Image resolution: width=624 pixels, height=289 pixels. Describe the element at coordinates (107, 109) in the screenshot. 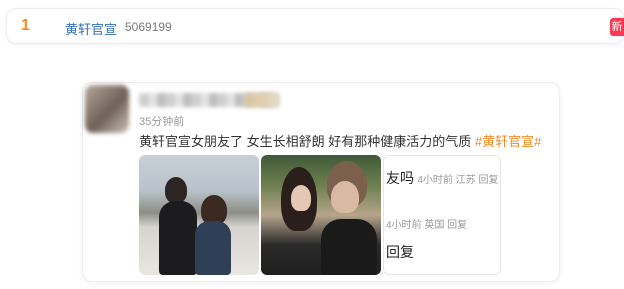

I see `avatar` at that location.